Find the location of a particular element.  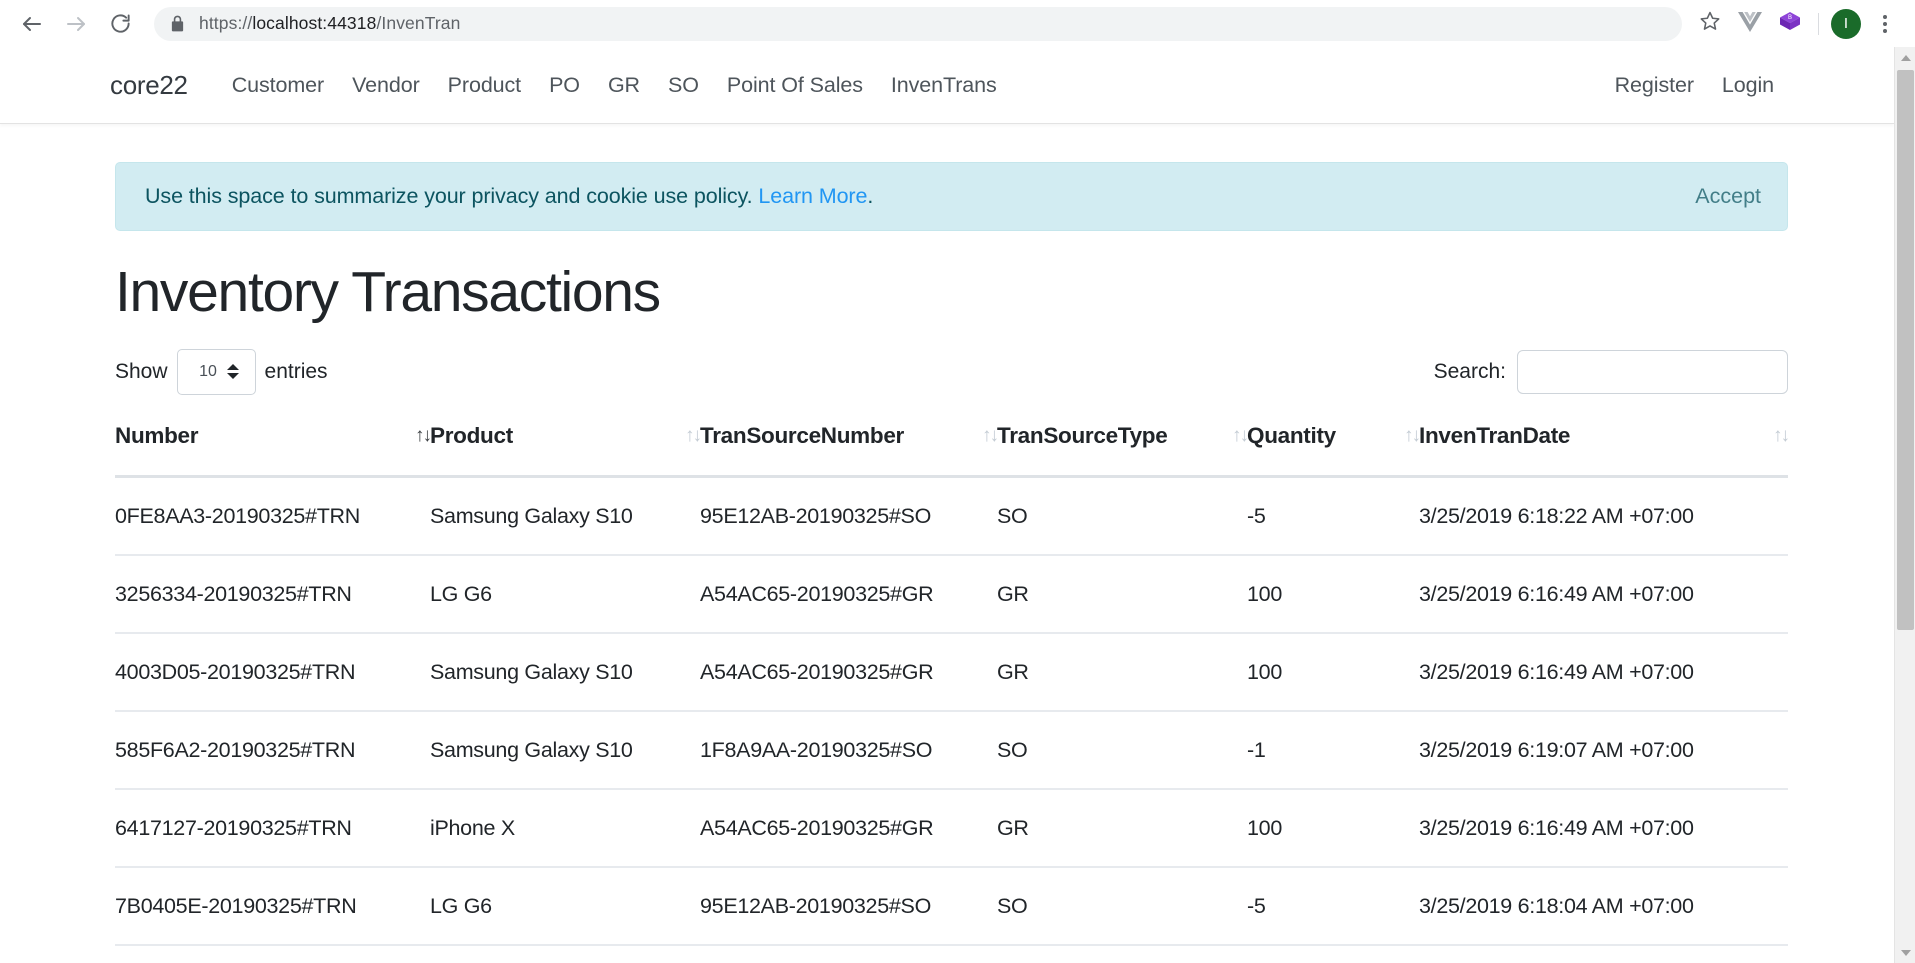

nav-link-login: Login is located at coordinates (1748, 85).